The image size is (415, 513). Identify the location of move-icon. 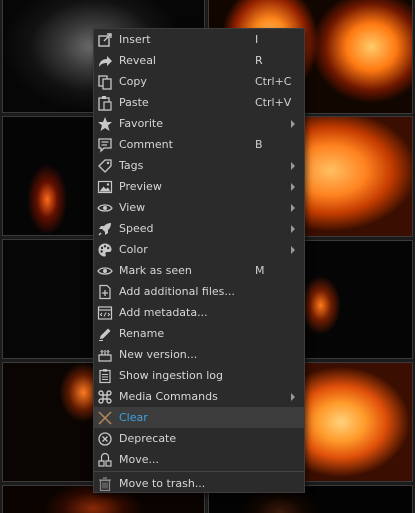
(105, 460).